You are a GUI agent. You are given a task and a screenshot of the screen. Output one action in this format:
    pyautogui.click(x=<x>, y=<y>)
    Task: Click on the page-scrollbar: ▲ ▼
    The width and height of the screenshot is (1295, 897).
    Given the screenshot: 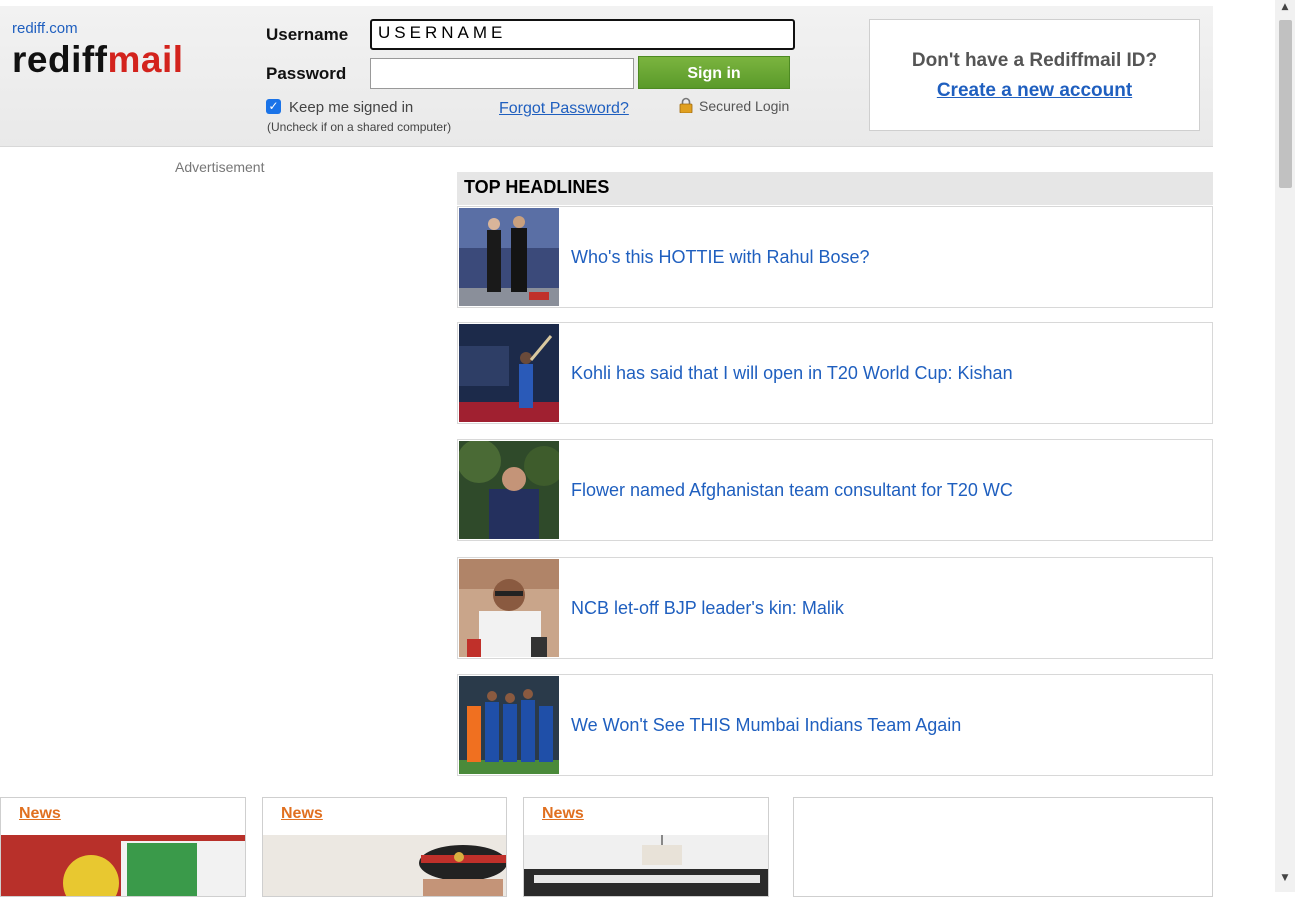 What is the action you would take?
    pyautogui.click(x=1285, y=446)
    